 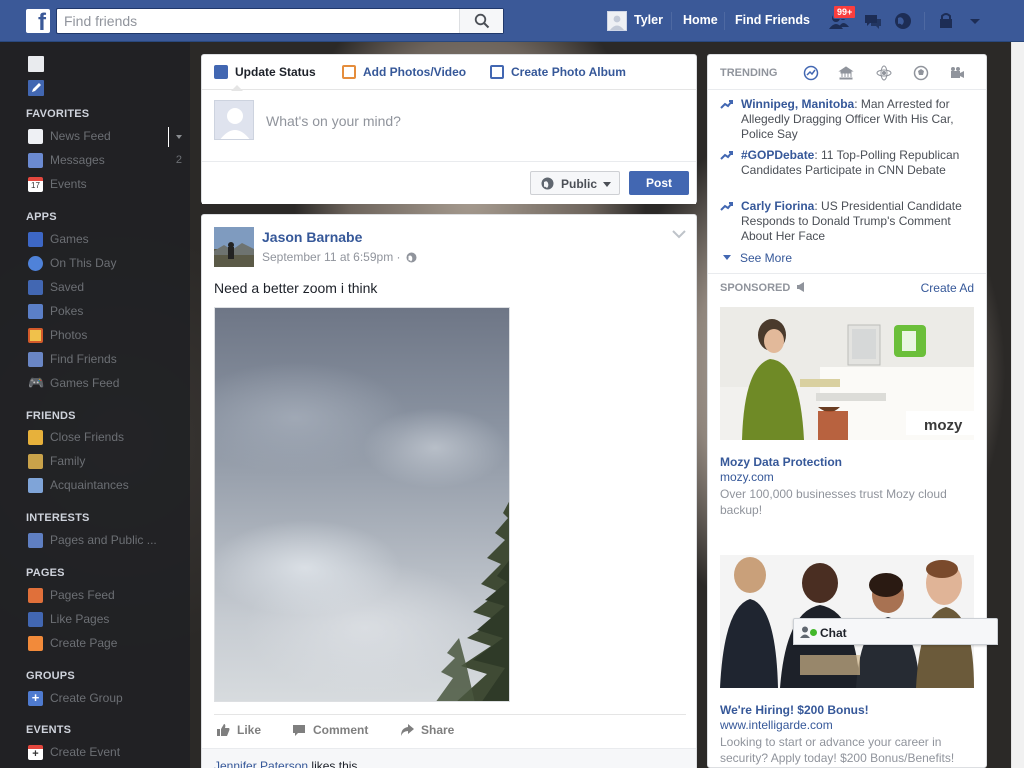 I want to click on games-icon, so click(x=35, y=239).